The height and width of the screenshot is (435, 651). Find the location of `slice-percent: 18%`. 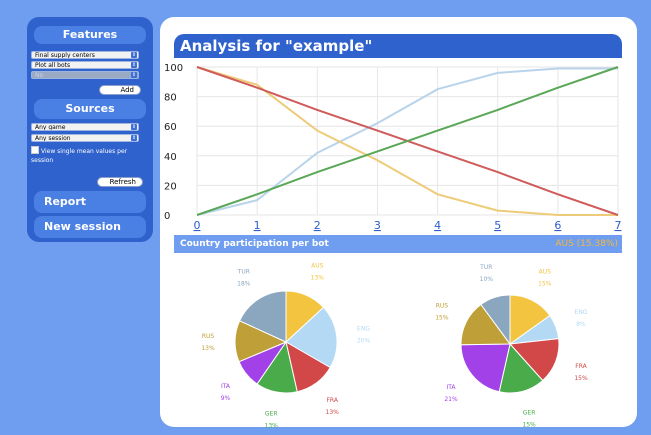

slice-percent: 18% is located at coordinates (244, 283).